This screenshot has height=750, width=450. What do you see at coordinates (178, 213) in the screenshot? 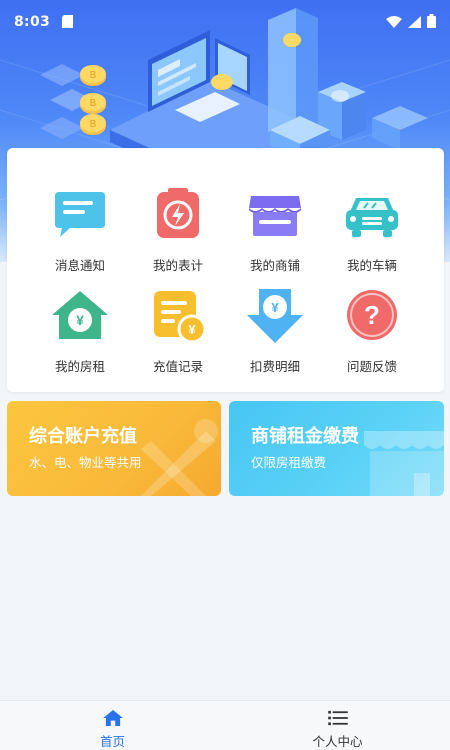
I see `meter-icon` at bounding box center [178, 213].